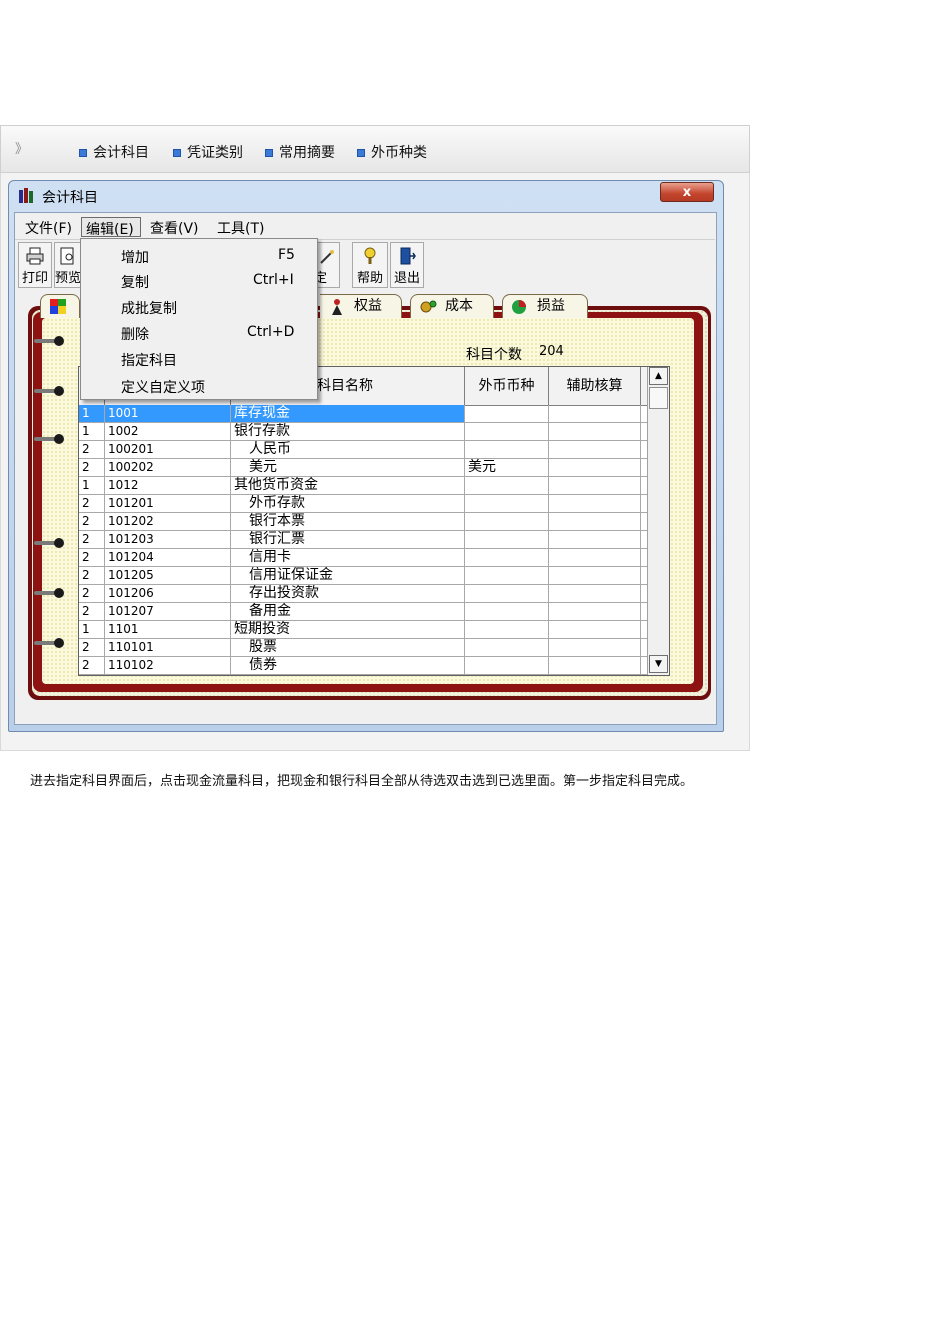 This screenshot has width=950, height=1344. I want to click on cell-code: 101207, so click(168, 611).